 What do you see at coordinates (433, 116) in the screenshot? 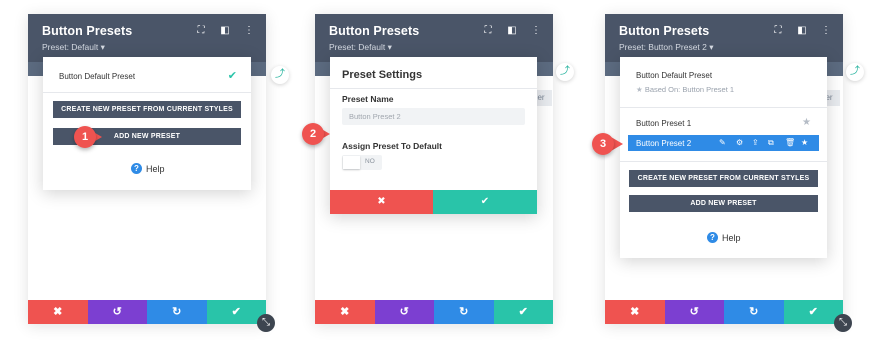
I see `preset-name-input: Button Preset 2` at bounding box center [433, 116].